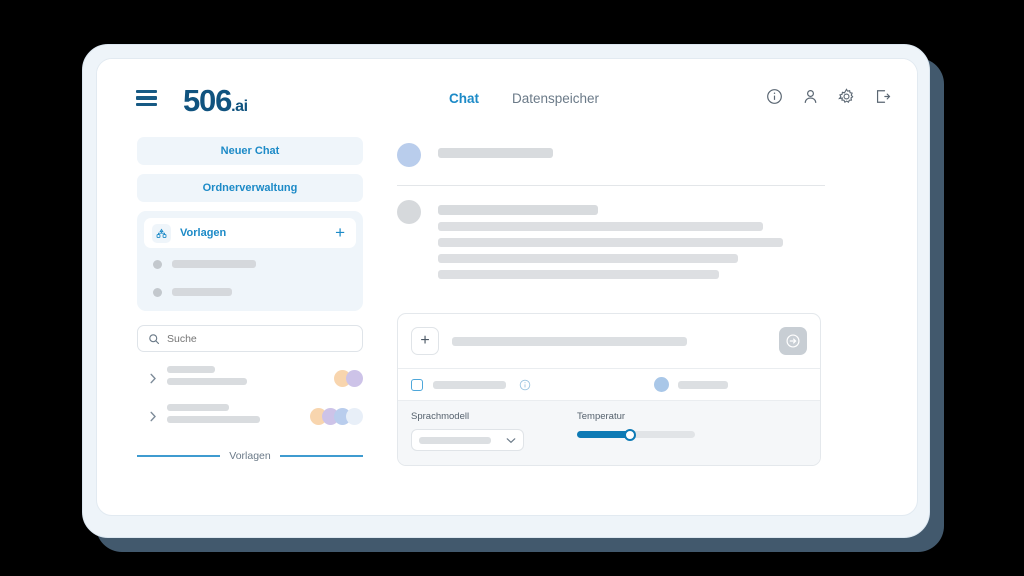  I want to click on chevron-down-icon, so click(511, 440).